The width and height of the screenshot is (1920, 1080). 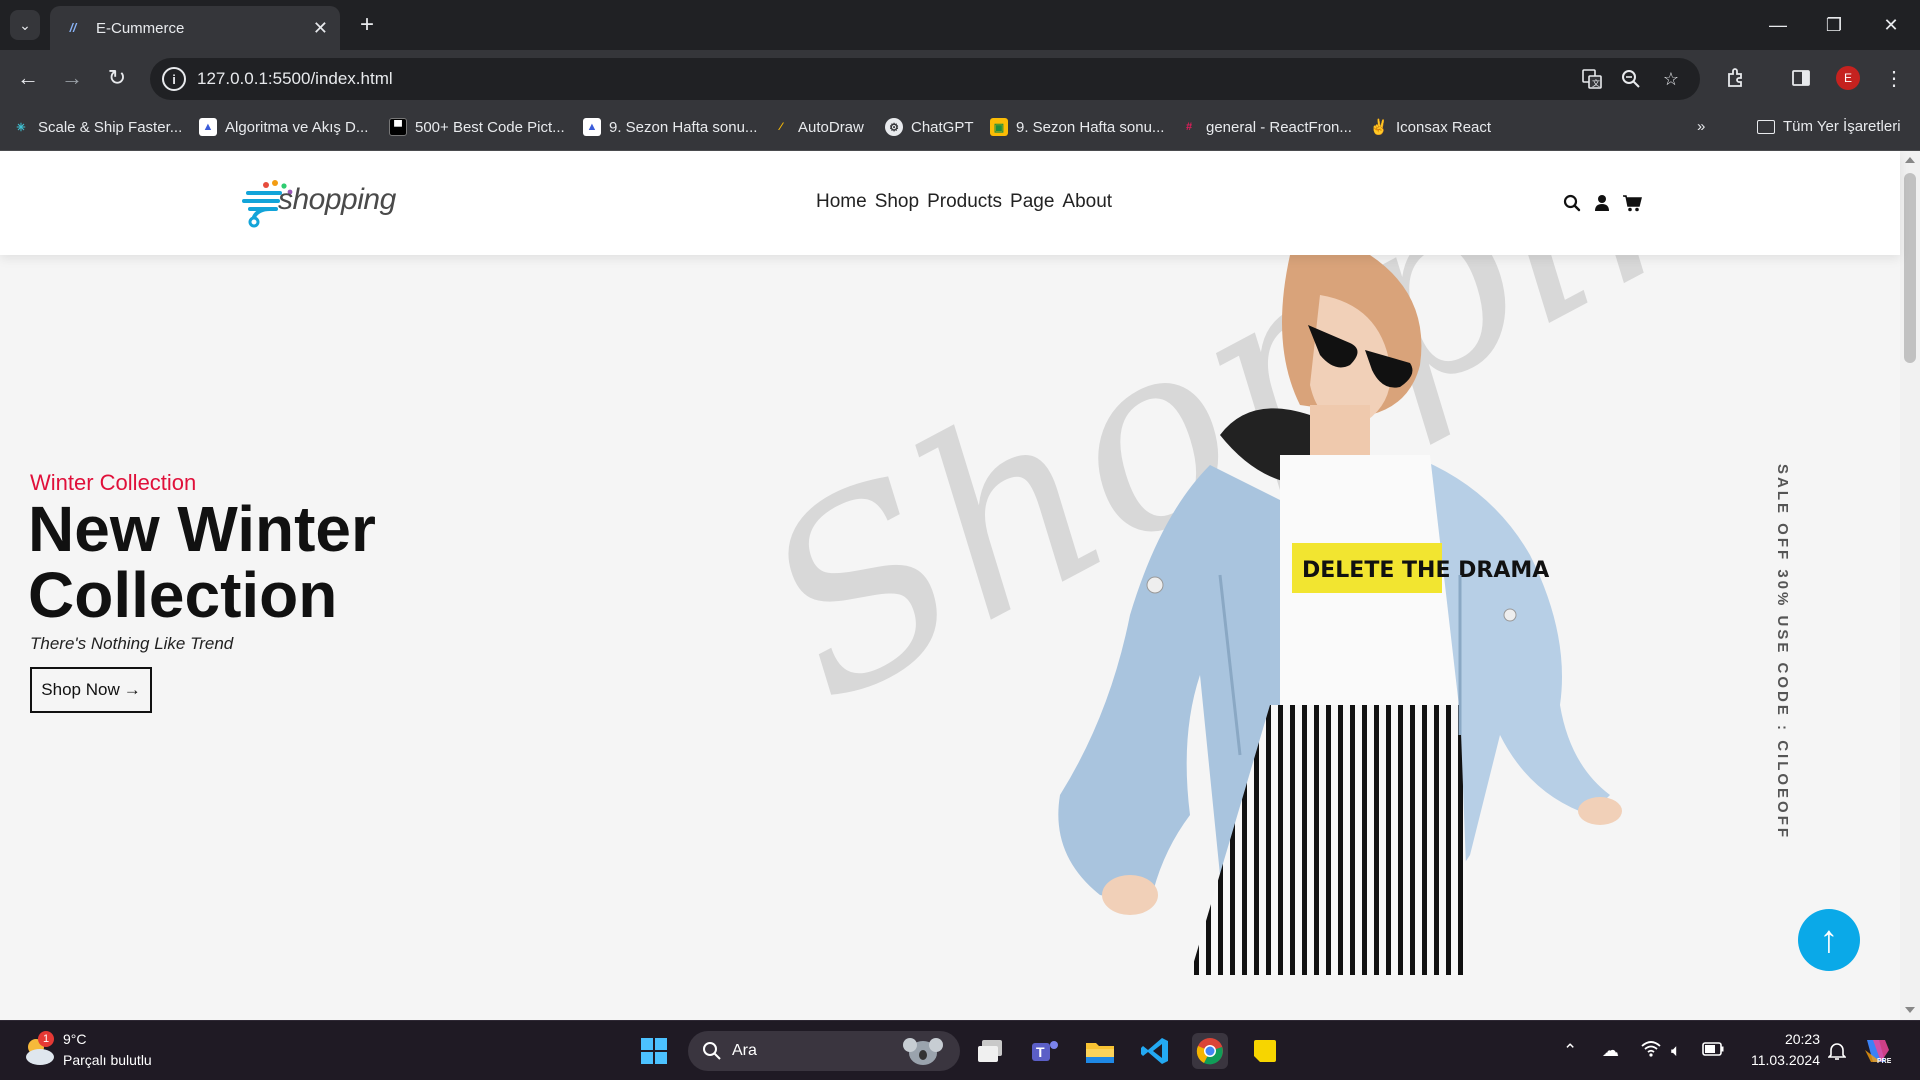 What do you see at coordinates (923, 1051) in the screenshot?
I see `search-highlight-koala-icon` at bounding box center [923, 1051].